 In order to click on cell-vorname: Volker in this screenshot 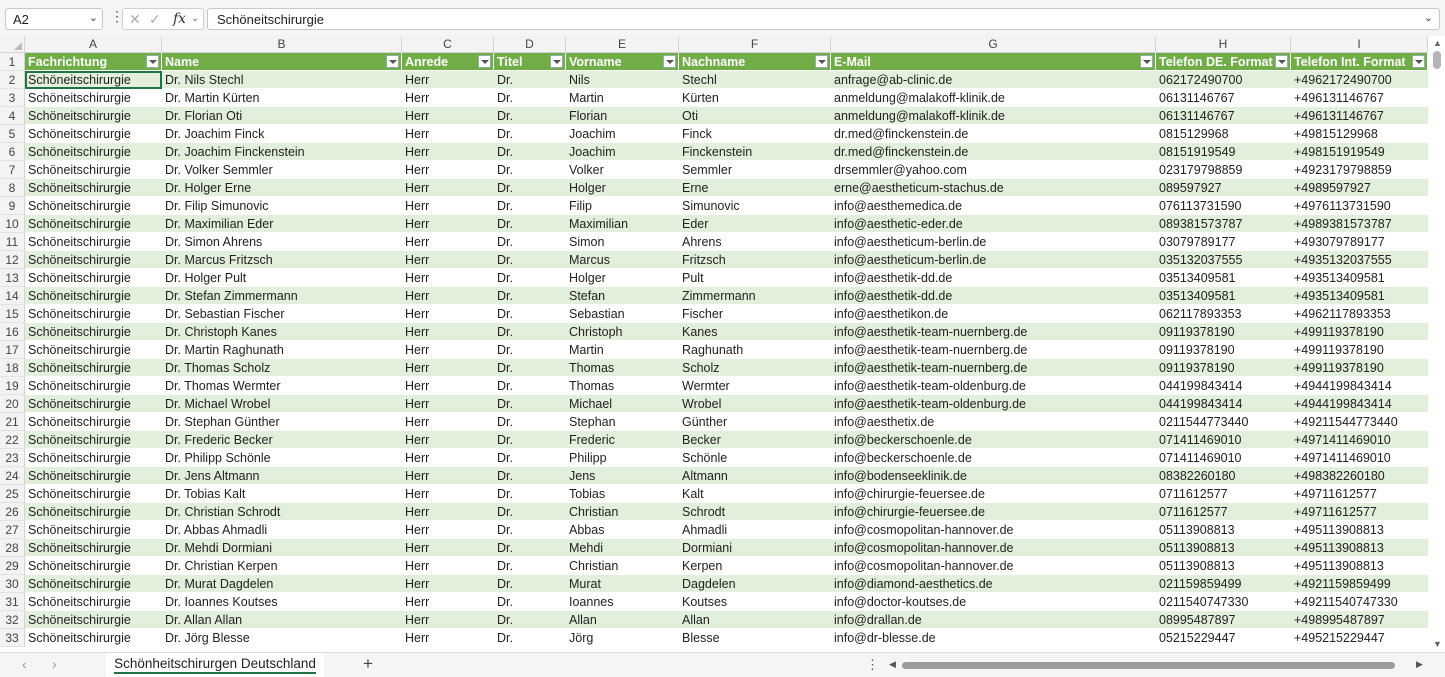, I will do `click(622, 170)`.